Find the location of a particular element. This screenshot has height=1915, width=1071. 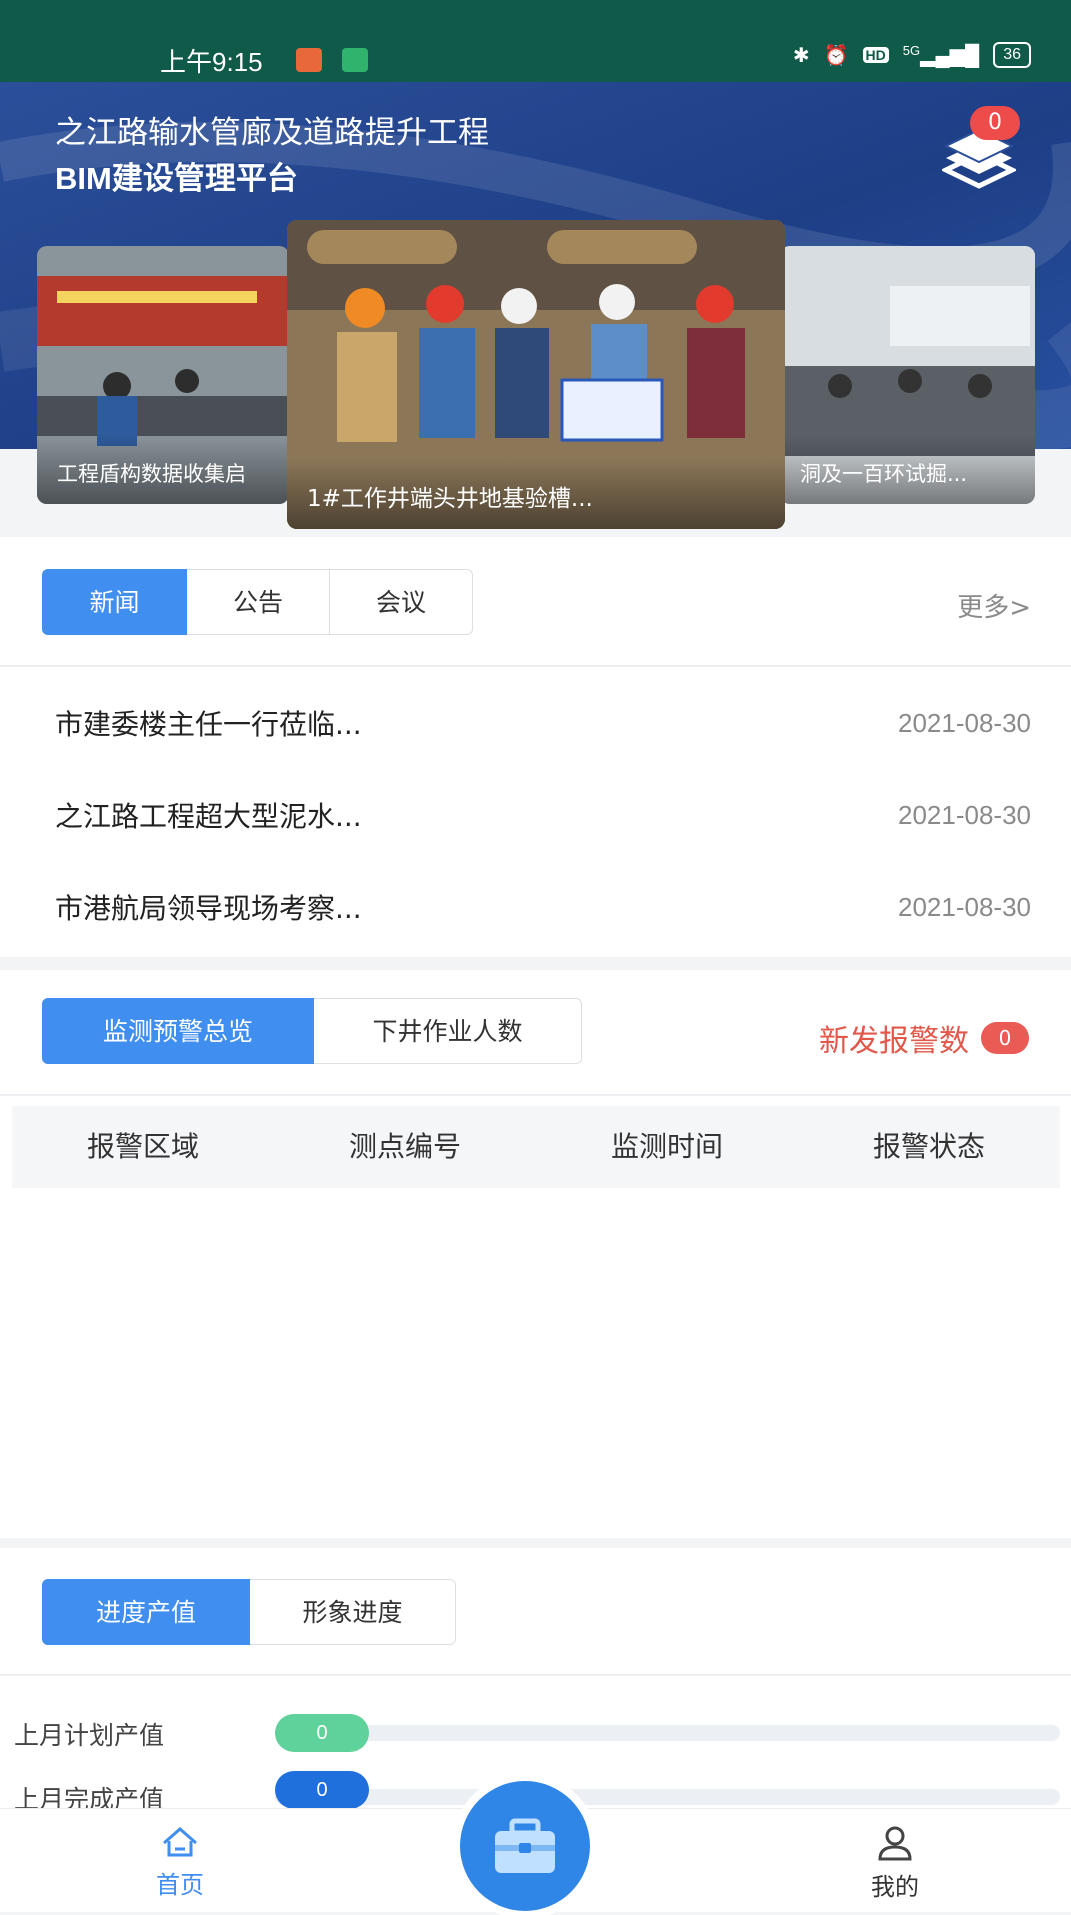

news-item: 市港航局领导现场考察... 2021-08-30 is located at coordinates (543, 907).